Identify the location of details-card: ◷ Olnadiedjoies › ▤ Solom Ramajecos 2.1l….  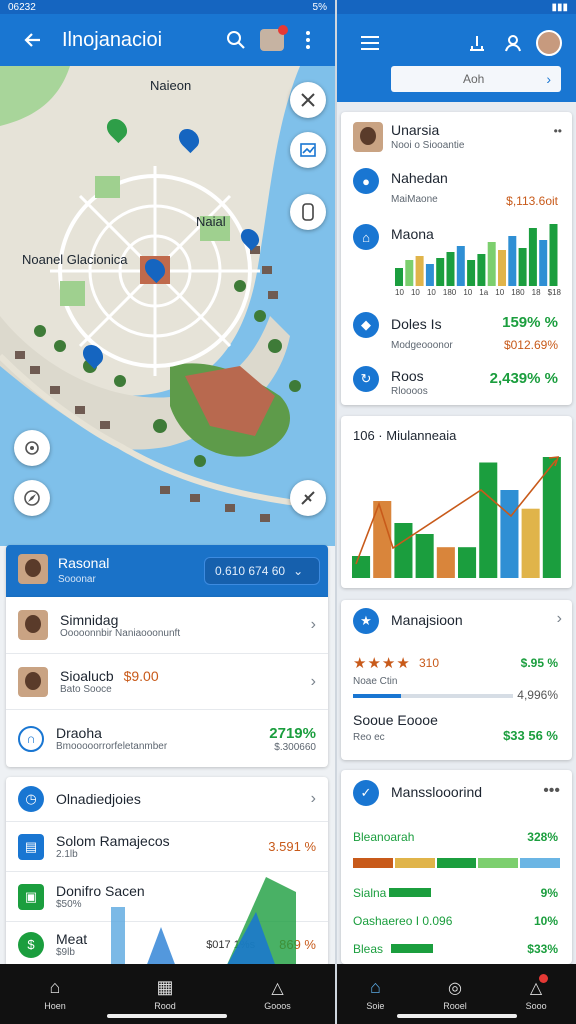
(167, 872).